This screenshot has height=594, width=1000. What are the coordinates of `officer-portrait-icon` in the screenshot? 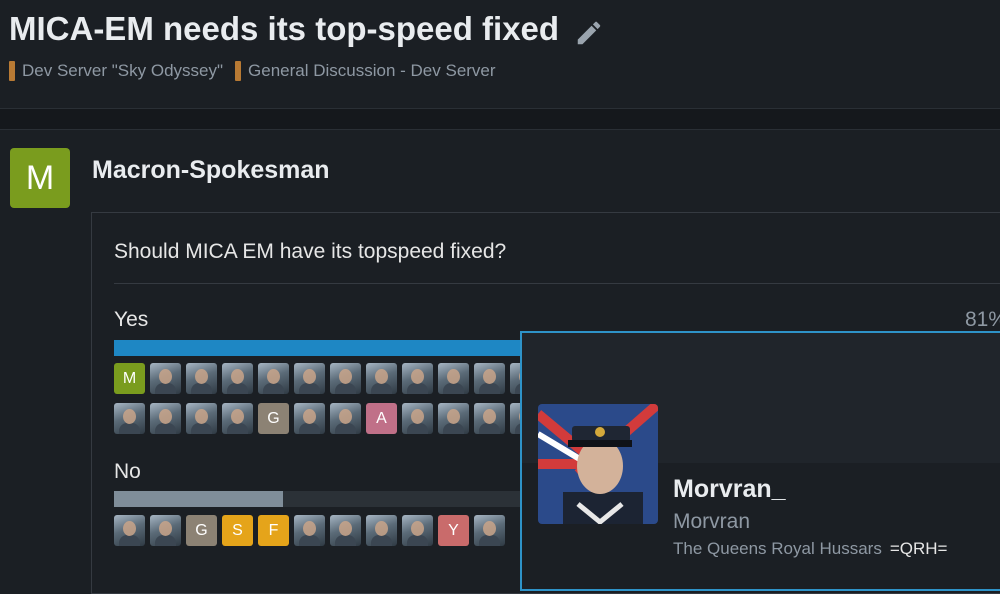 It's located at (598, 464).